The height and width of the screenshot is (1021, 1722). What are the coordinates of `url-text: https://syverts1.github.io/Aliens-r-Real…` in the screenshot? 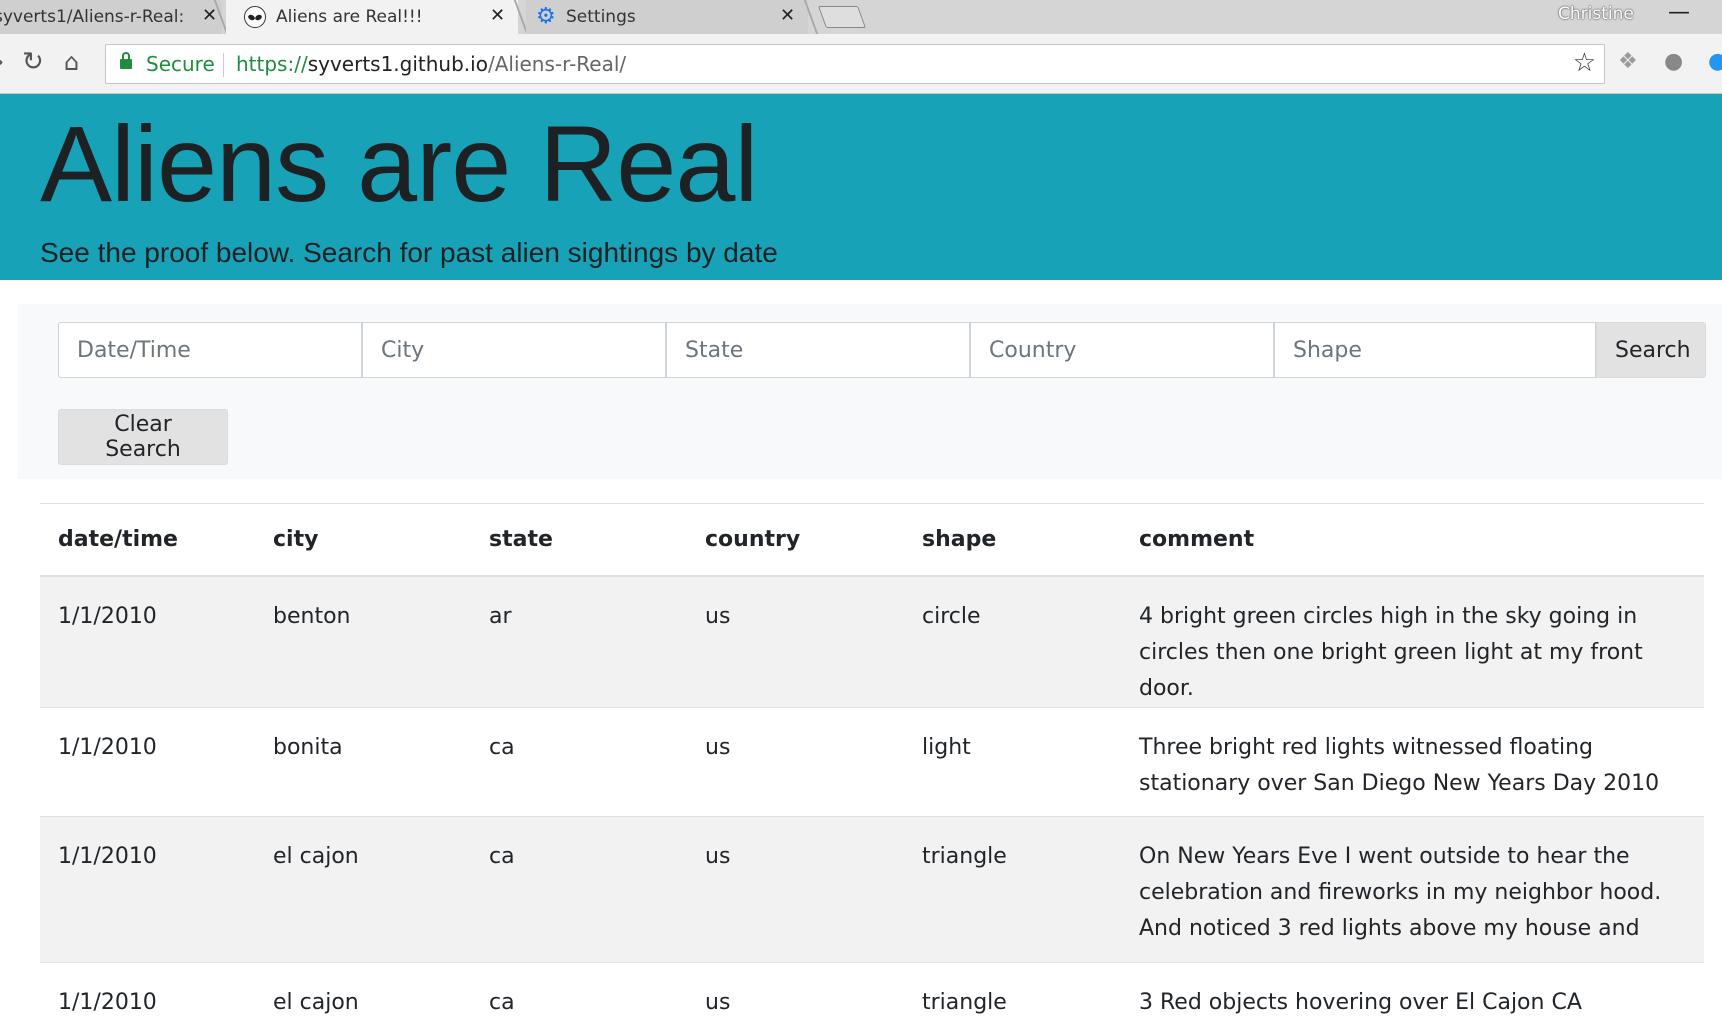 It's located at (431, 64).